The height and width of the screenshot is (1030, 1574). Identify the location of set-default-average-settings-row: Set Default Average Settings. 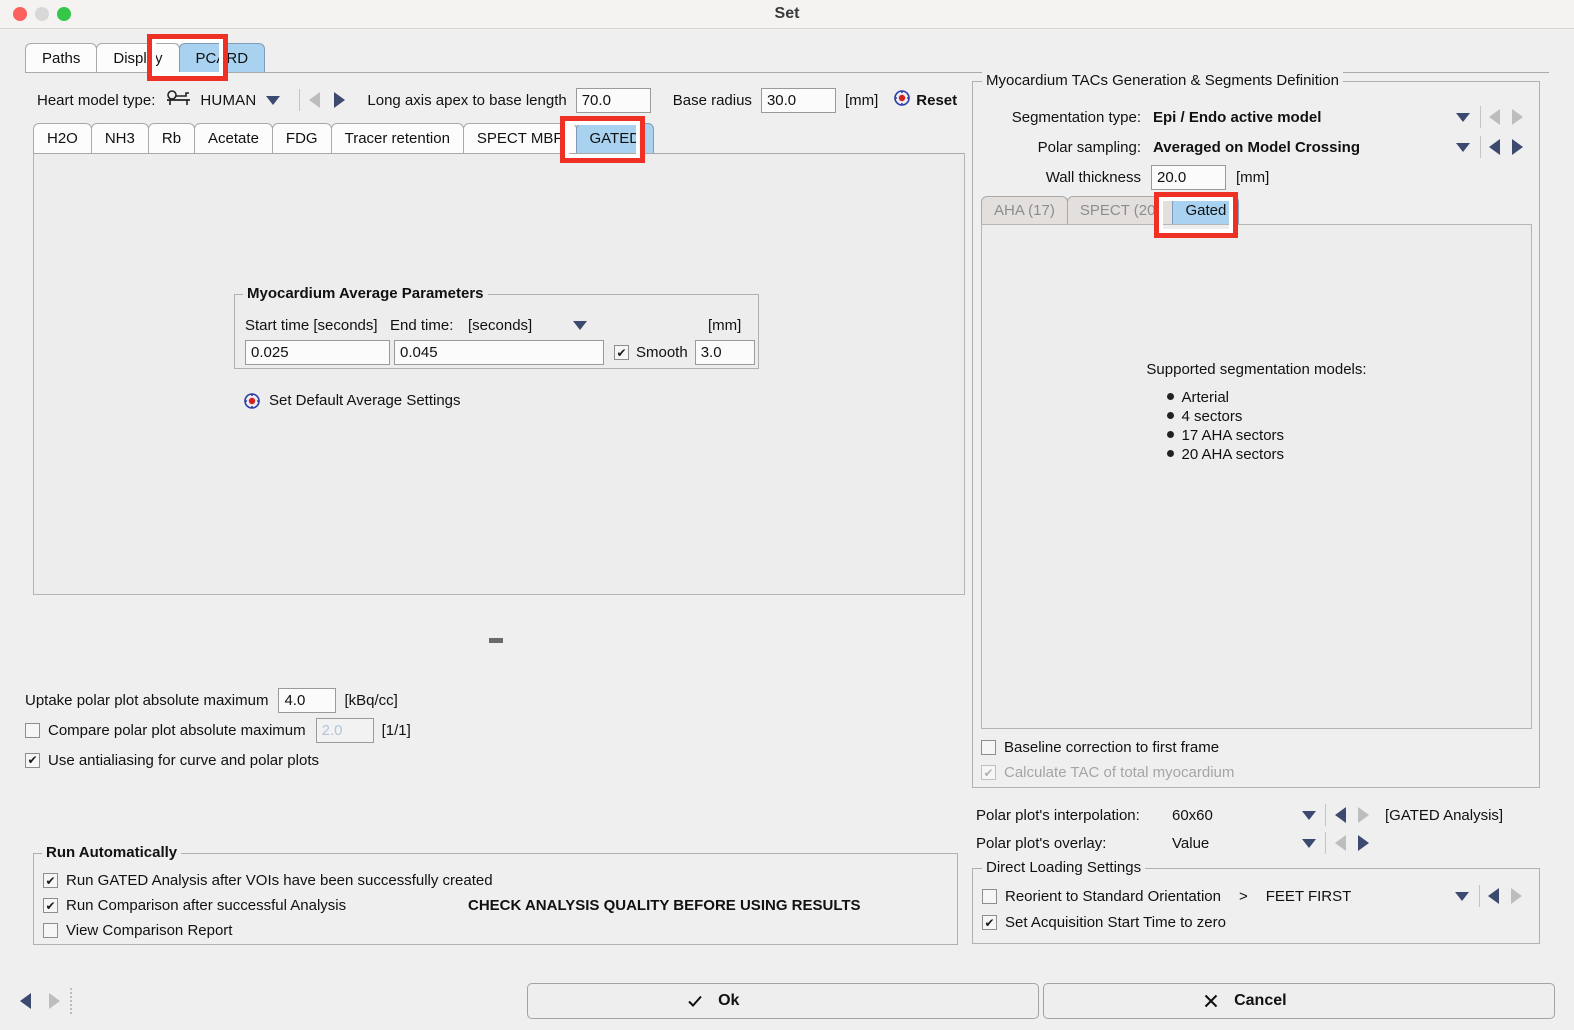
(352, 400).